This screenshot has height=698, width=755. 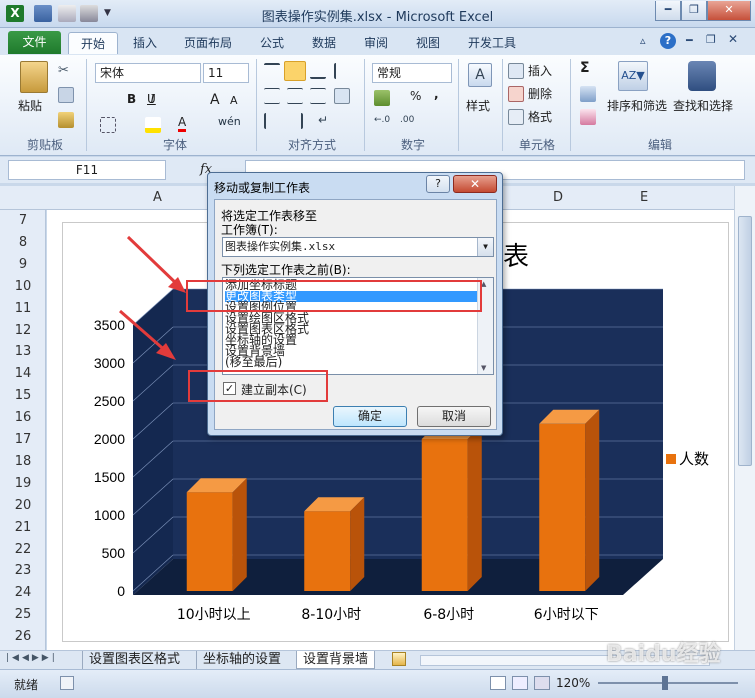 What do you see at coordinates (516, 117) in the screenshot?
I see `format-cells-icon` at bounding box center [516, 117].